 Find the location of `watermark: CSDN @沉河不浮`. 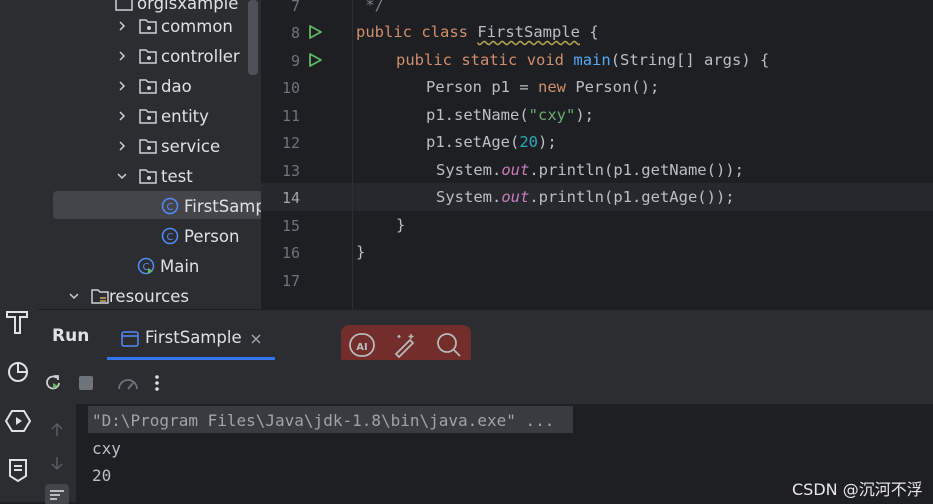

watermark: CSDN @沉河不浮 is located at coordinates (857, 489).